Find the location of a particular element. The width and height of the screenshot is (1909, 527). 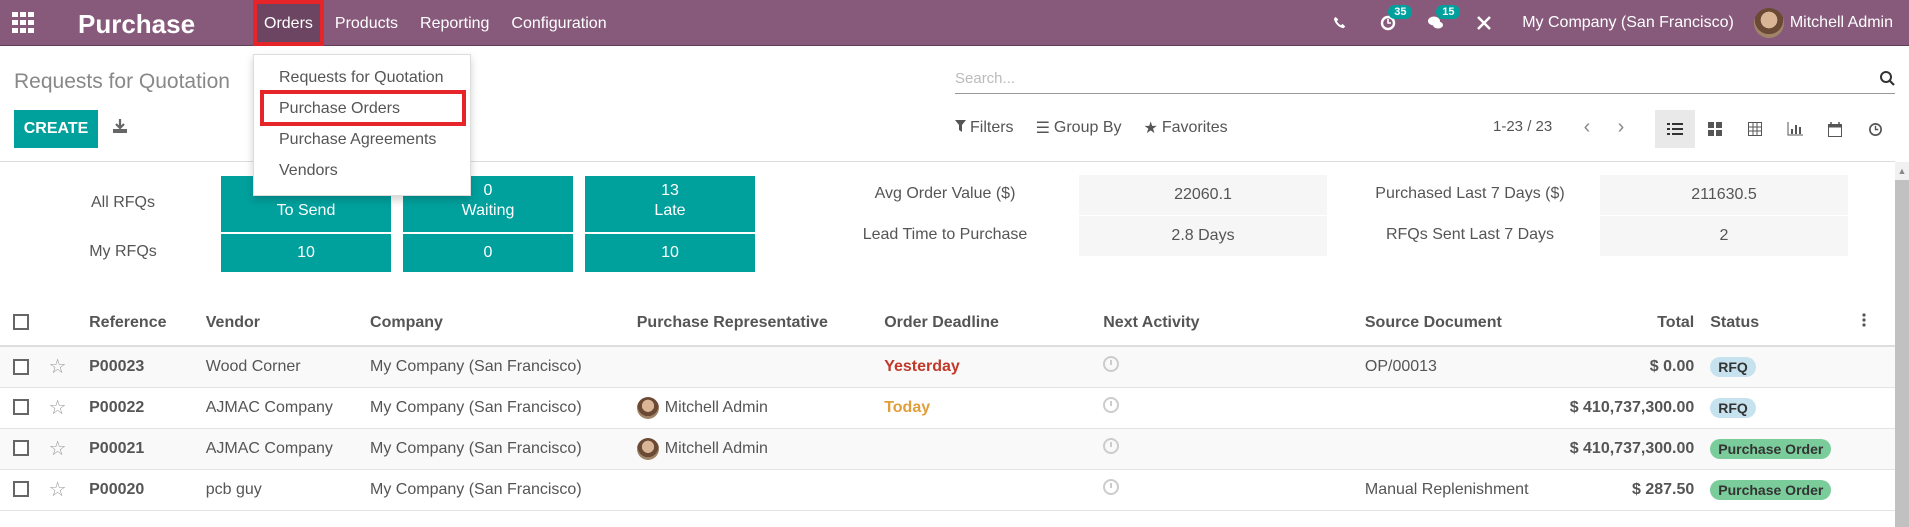

download-icon is located at coordinates (122, 128).